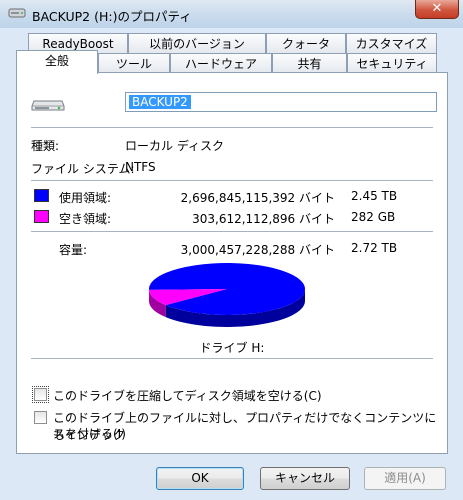 This screenshot has width=463, height=500. Describe the element at coordinates (257, 250) in the screenshot. I see `capacity-bytes: 3,000,457,228,288 バイト` at that location.